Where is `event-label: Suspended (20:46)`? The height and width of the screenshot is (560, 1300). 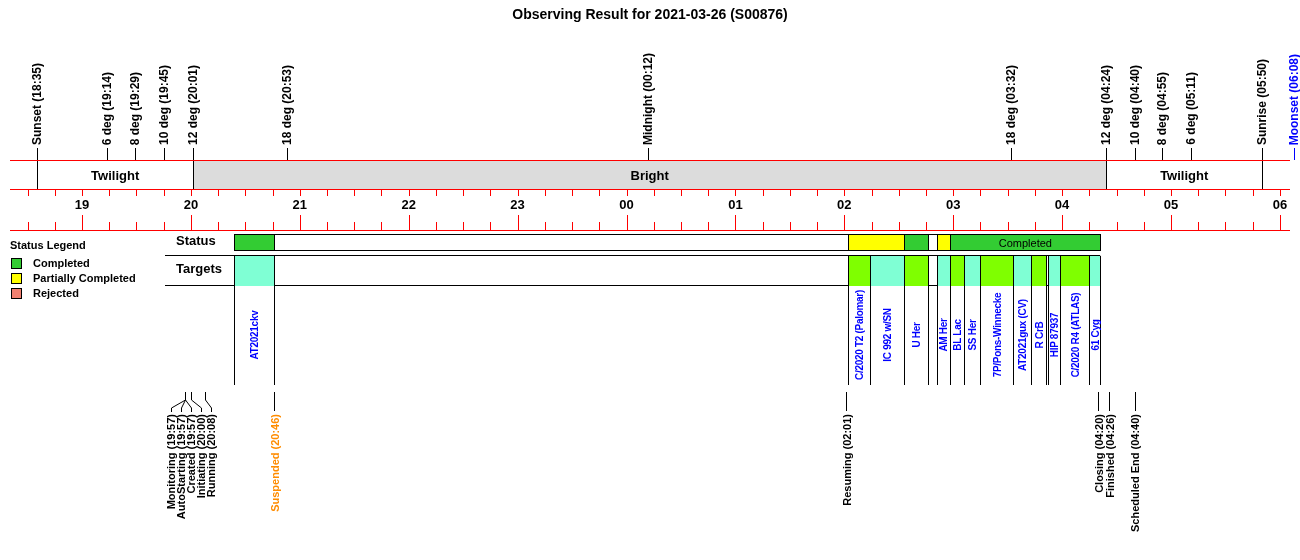
event-label: Suspended (20:46) is located at coordinates (275, 463).